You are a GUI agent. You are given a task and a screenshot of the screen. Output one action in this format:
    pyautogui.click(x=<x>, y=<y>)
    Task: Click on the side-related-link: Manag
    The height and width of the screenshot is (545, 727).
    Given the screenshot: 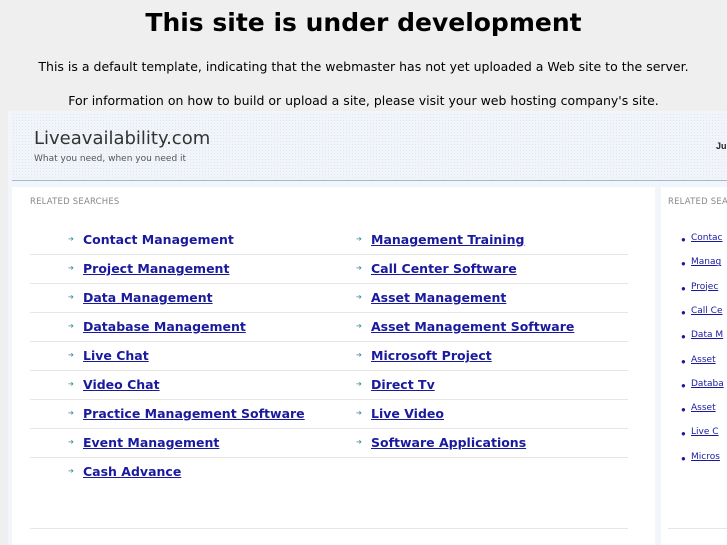 What is the action you would take?
    pyautogui.click(x=706, y=262)
    